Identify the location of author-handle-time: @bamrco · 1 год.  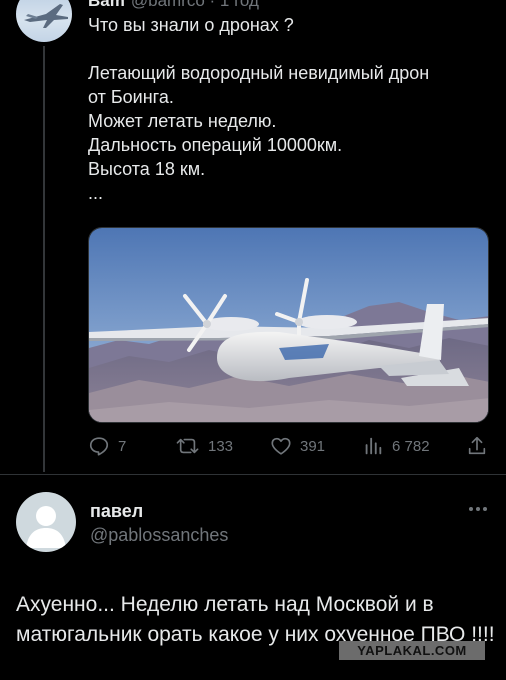
(195, 5).